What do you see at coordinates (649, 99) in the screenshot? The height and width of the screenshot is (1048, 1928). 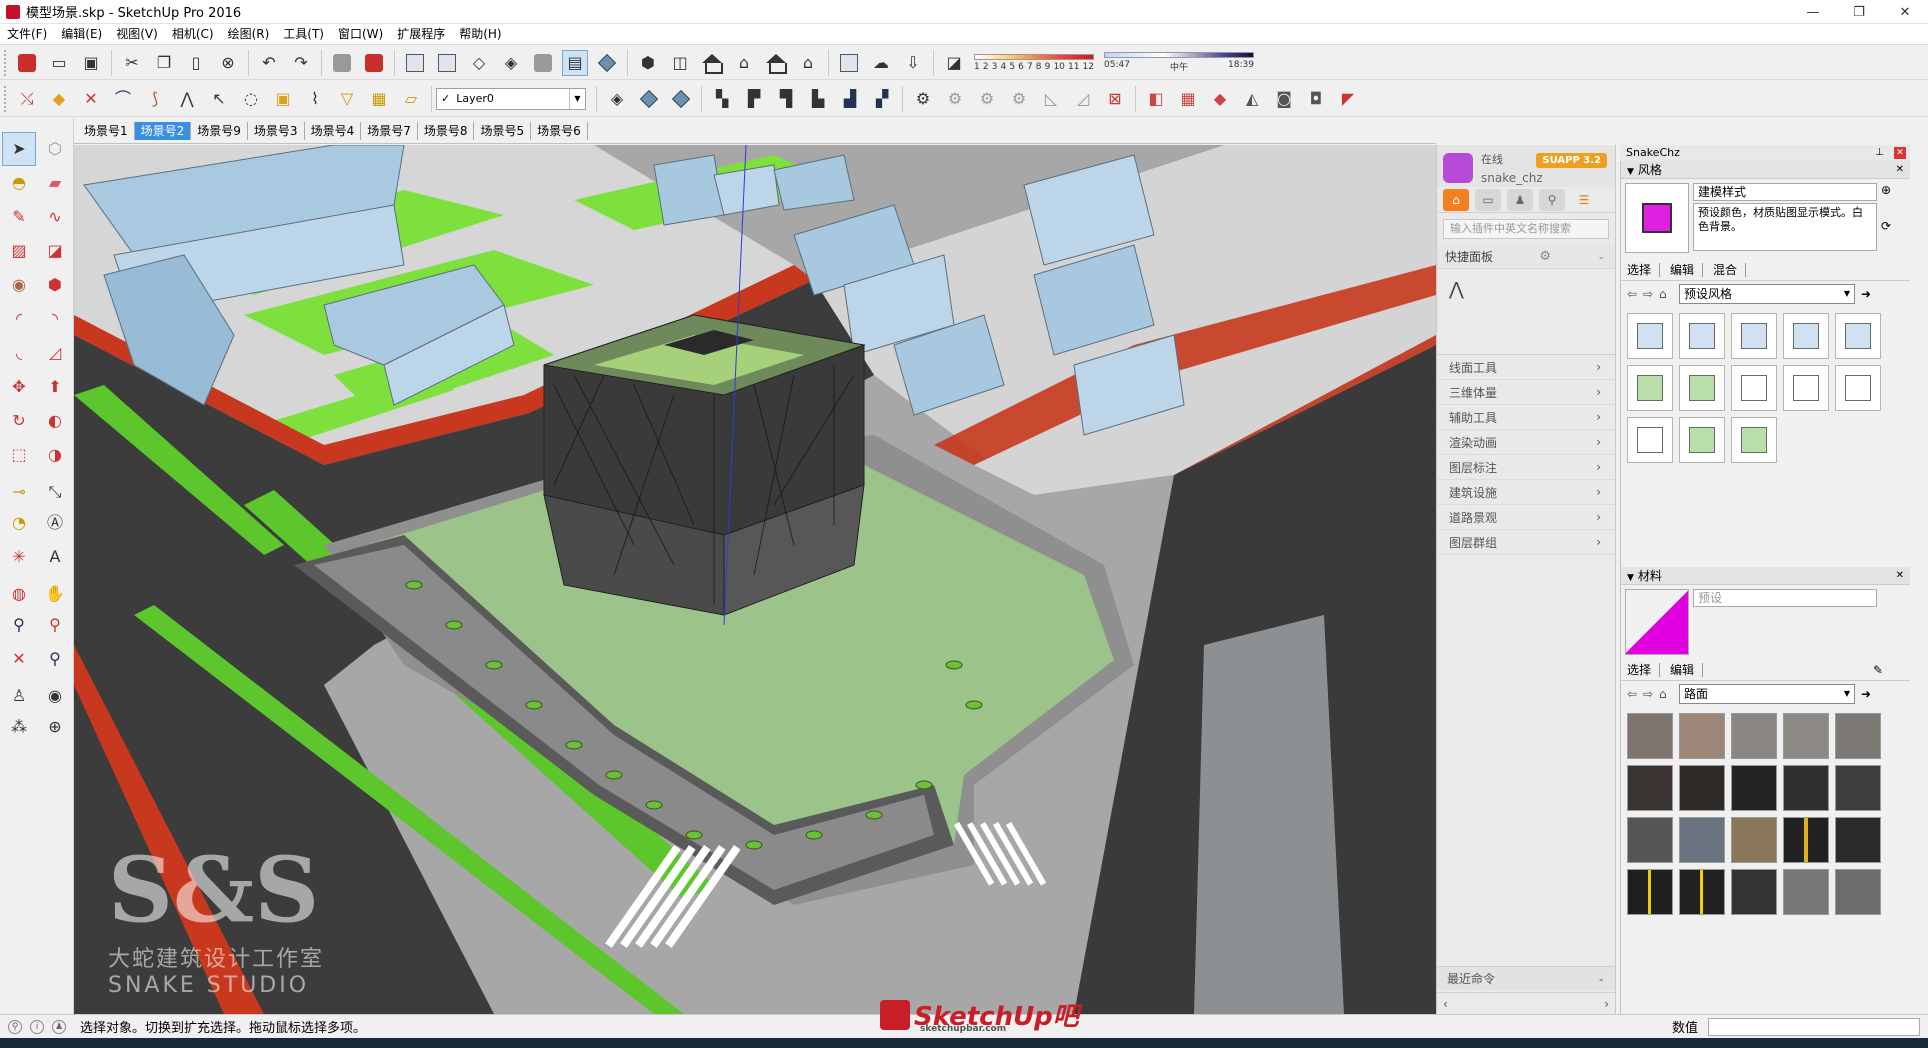 I see `section-display-button` at bounding box center [649, 99].